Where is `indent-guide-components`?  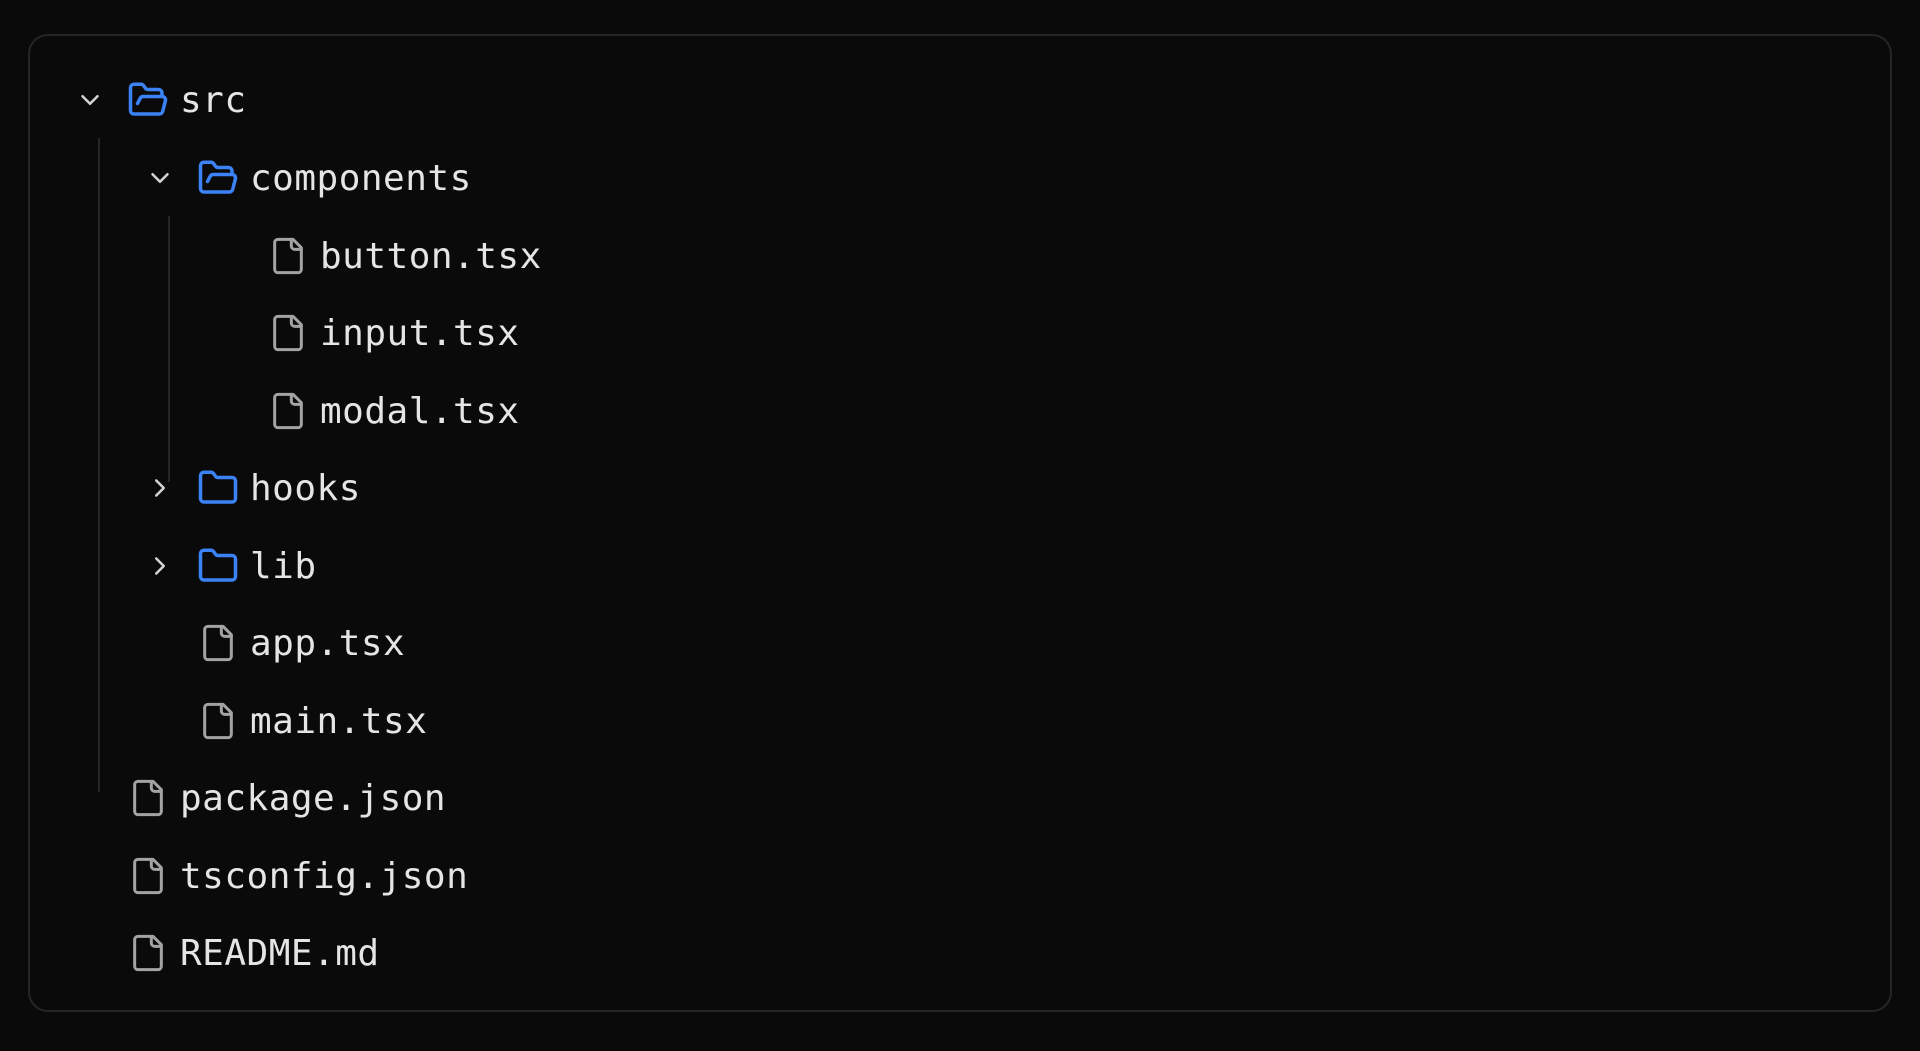
indent-guide-components is located at coordinates (169, 349).